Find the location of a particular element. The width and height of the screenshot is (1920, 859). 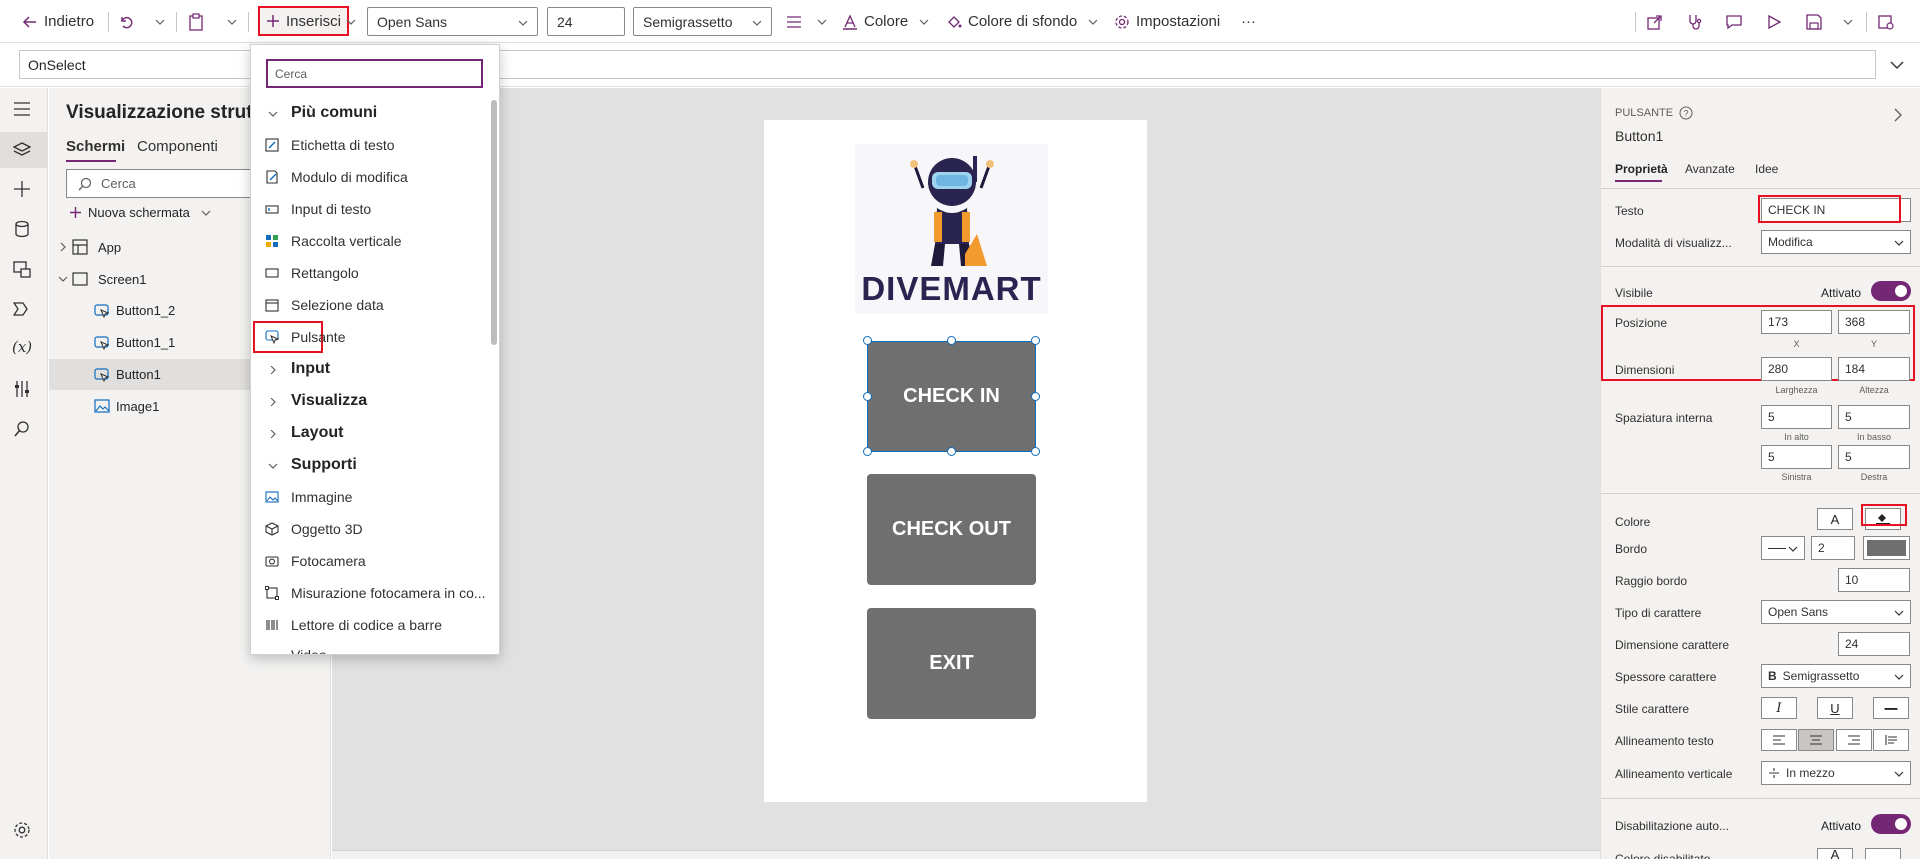

italic-button: I is located at coordinates (1779, 708).